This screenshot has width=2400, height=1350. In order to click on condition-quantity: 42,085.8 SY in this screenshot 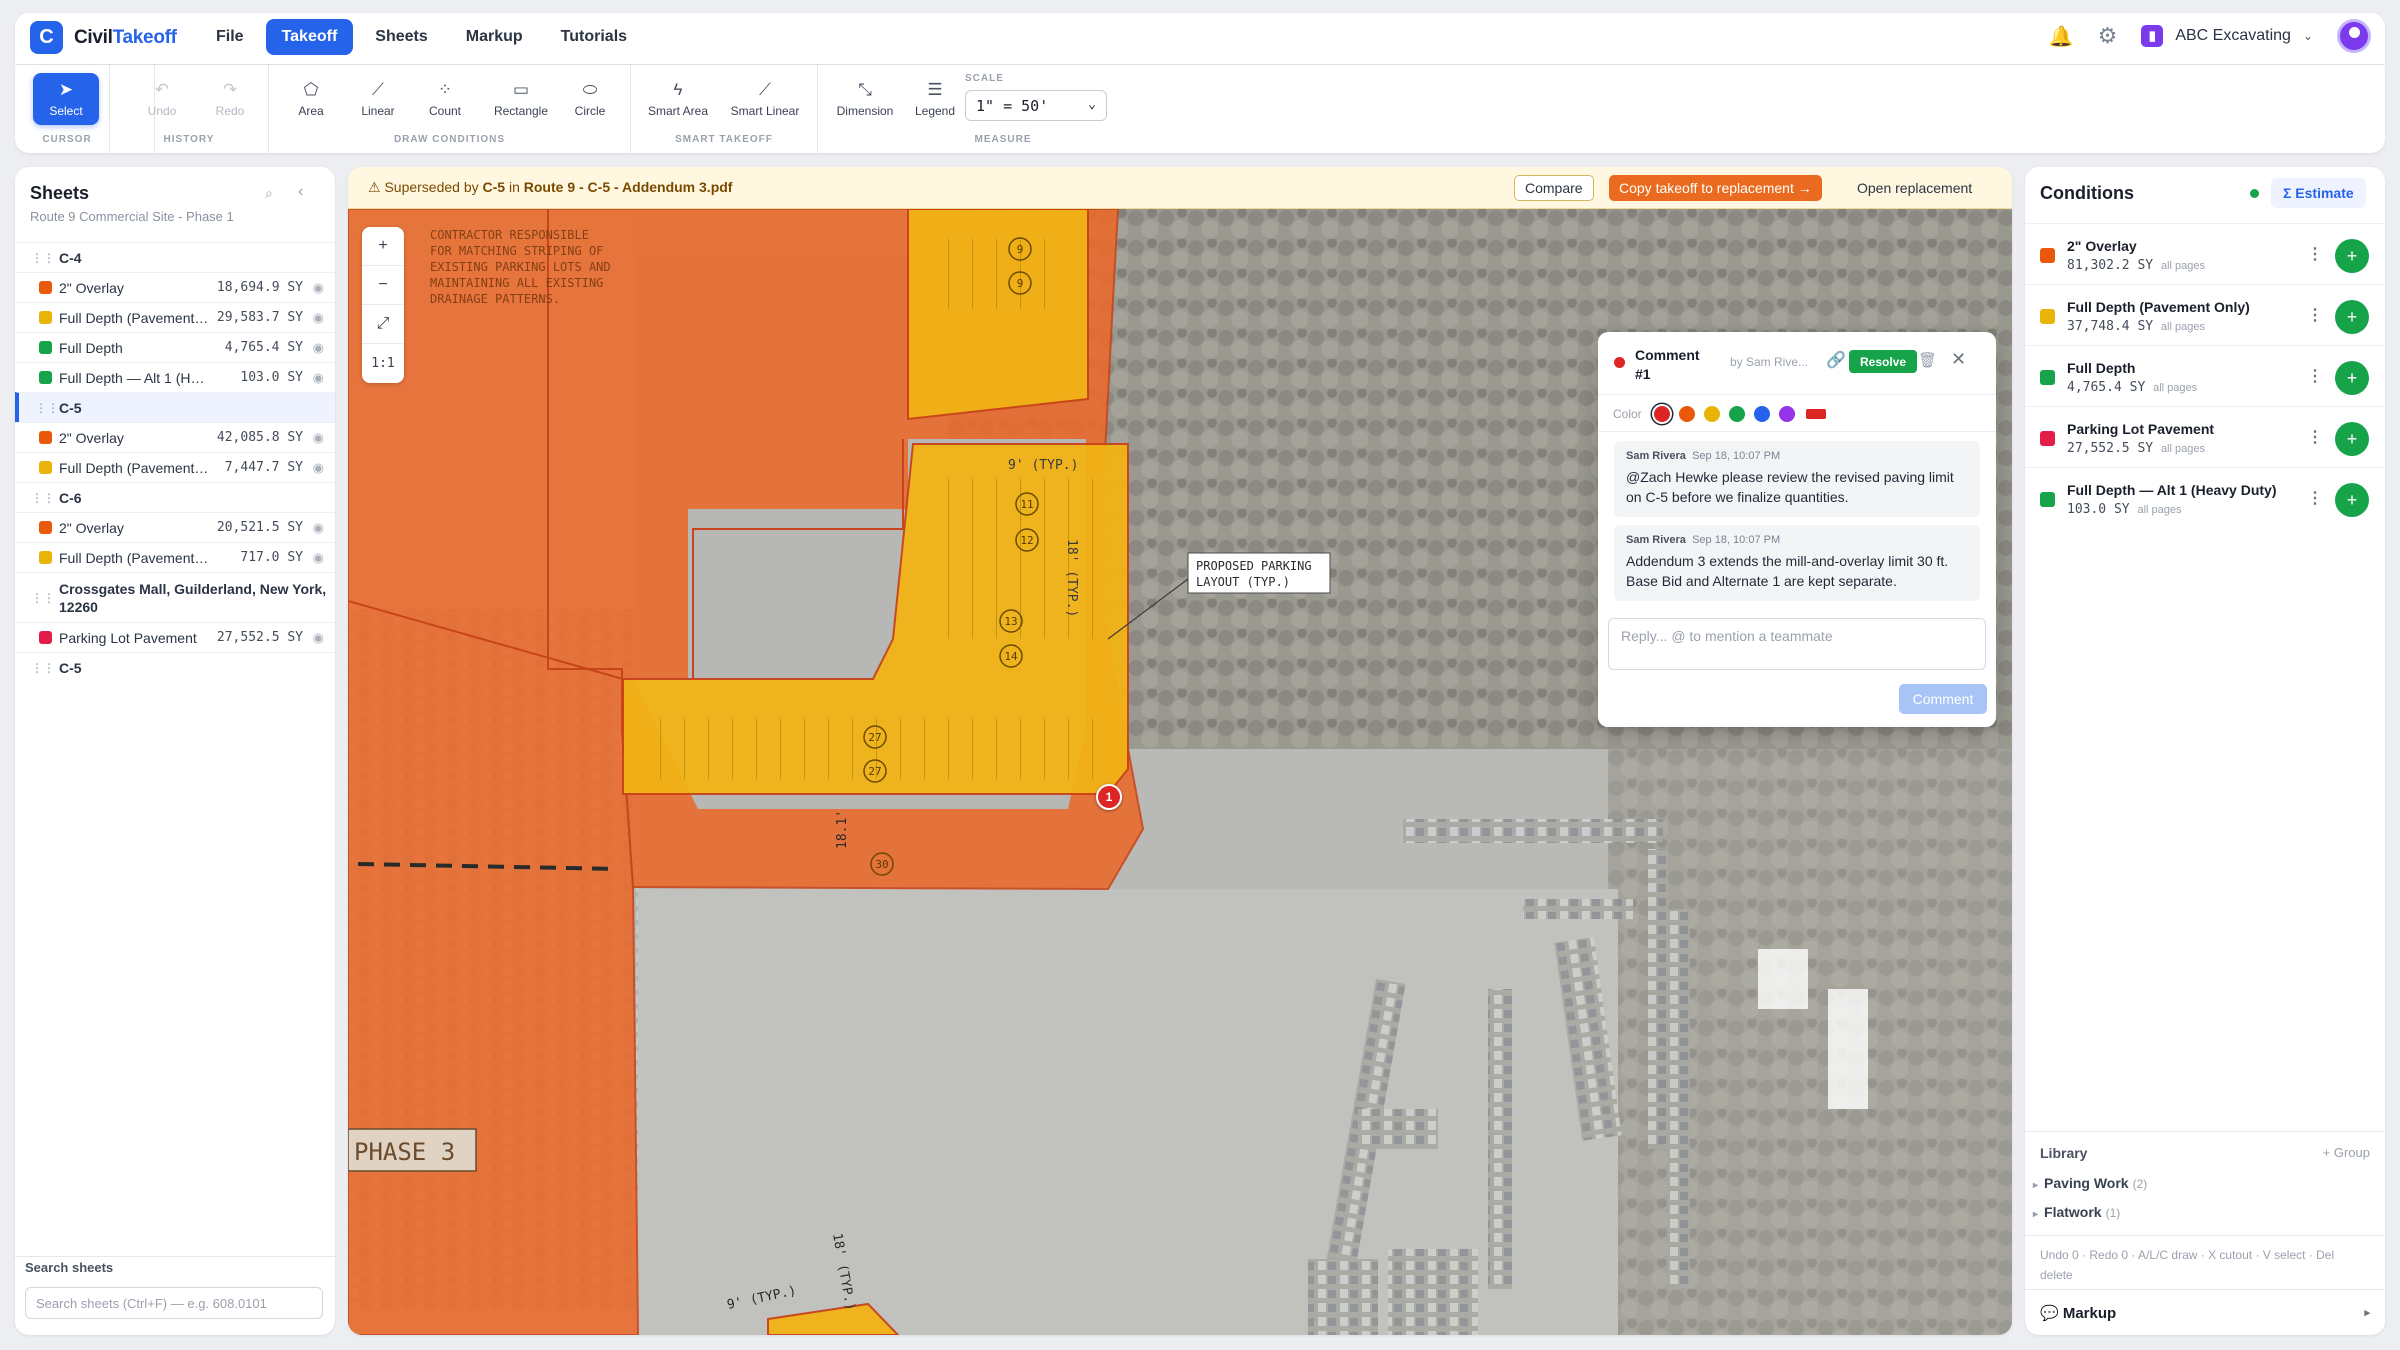, I will do `click(259, 437)`.